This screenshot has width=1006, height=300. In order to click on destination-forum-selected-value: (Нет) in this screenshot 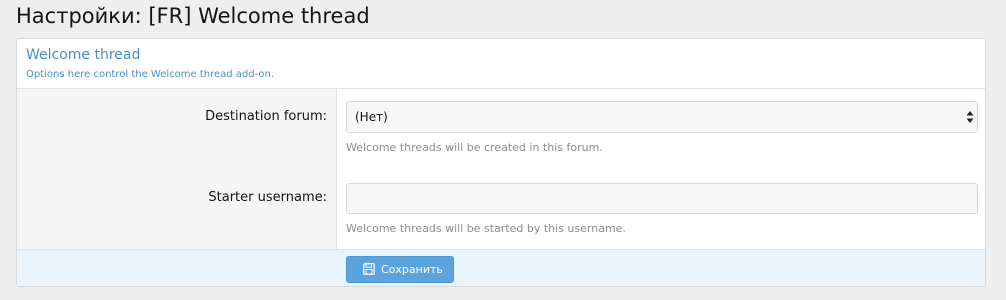, I will do `click(371, 117)`.